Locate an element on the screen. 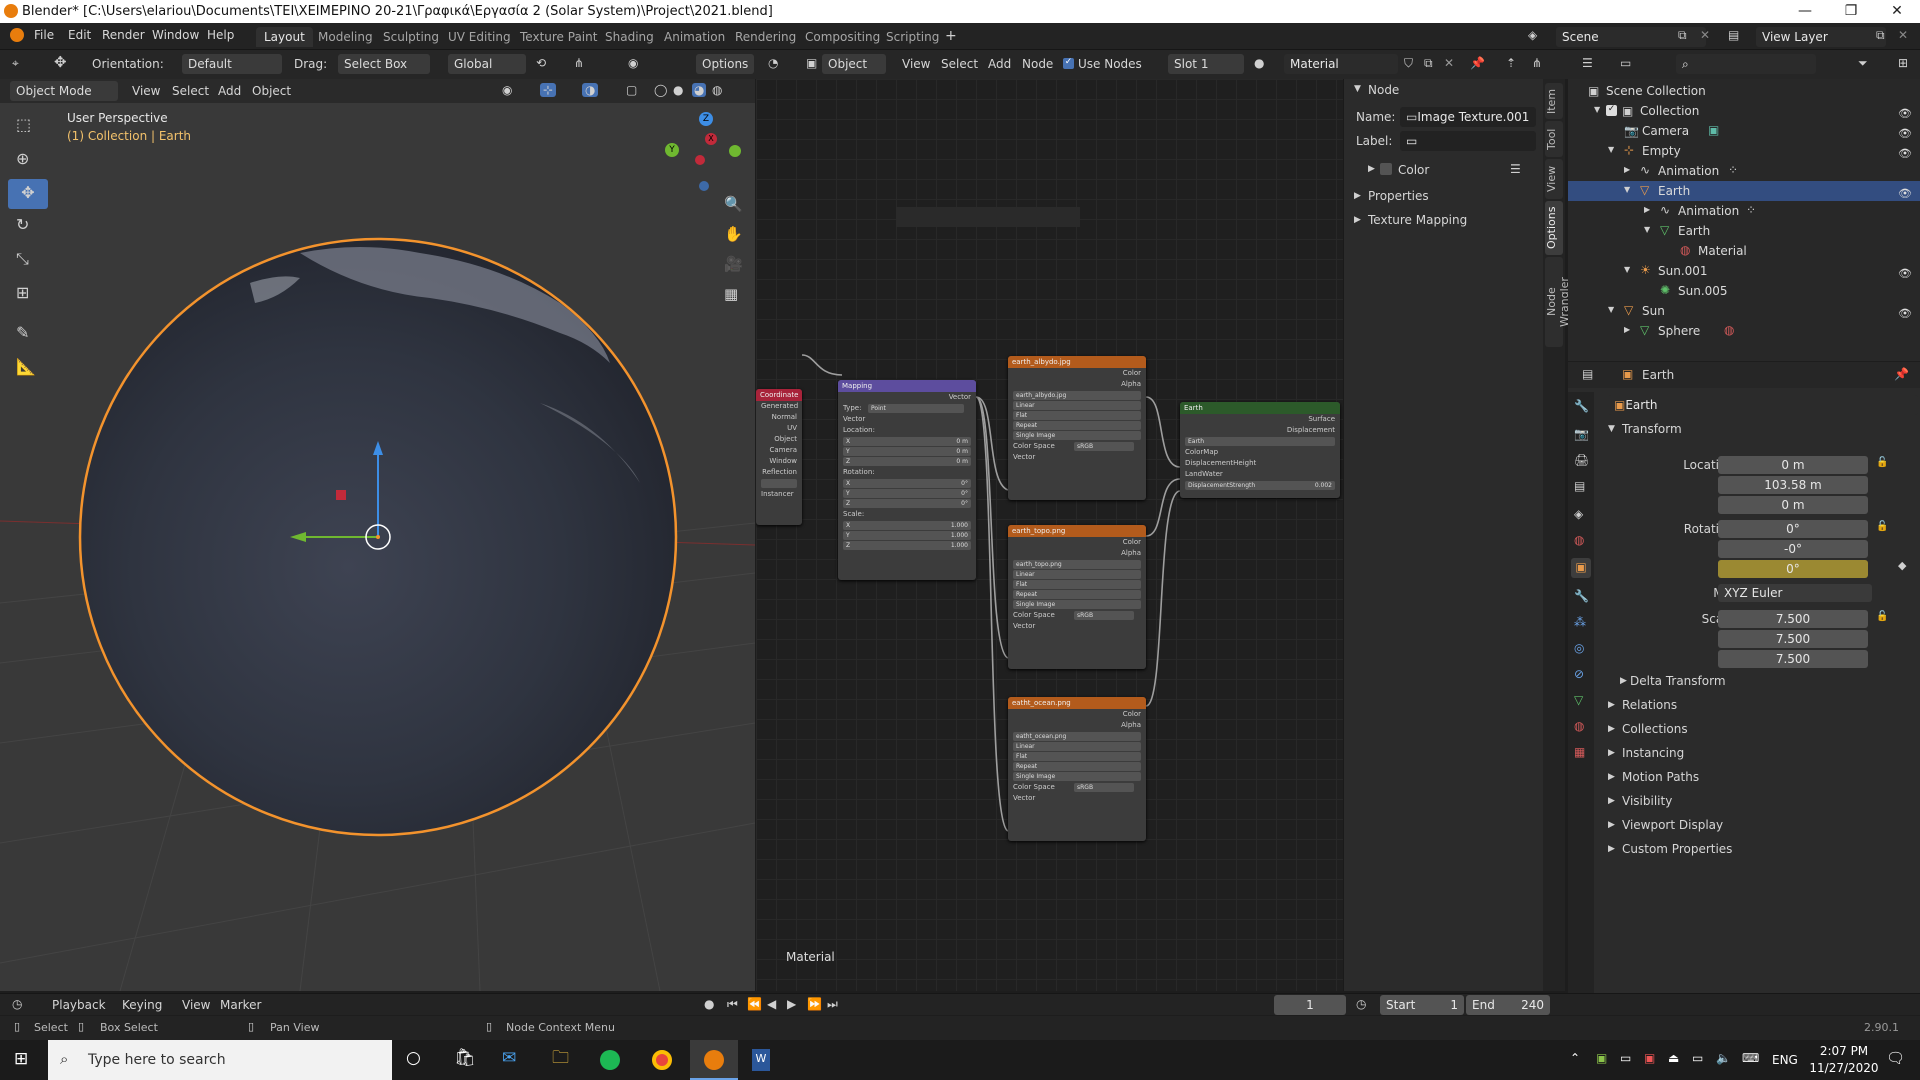 The height and width of the screenshot is (1080, 1920). color-checkbox is located at coordinates (1386, 169).